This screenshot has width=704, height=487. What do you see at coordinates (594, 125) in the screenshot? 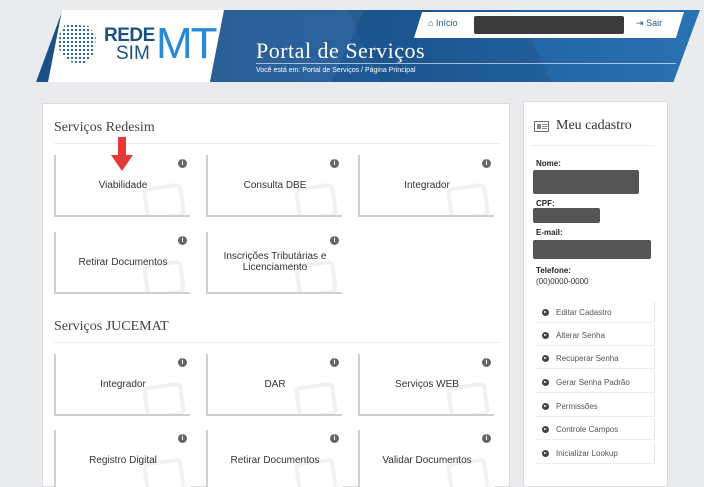
I see `profile-title: Meu cadastro` at bounding box center [594, 125].